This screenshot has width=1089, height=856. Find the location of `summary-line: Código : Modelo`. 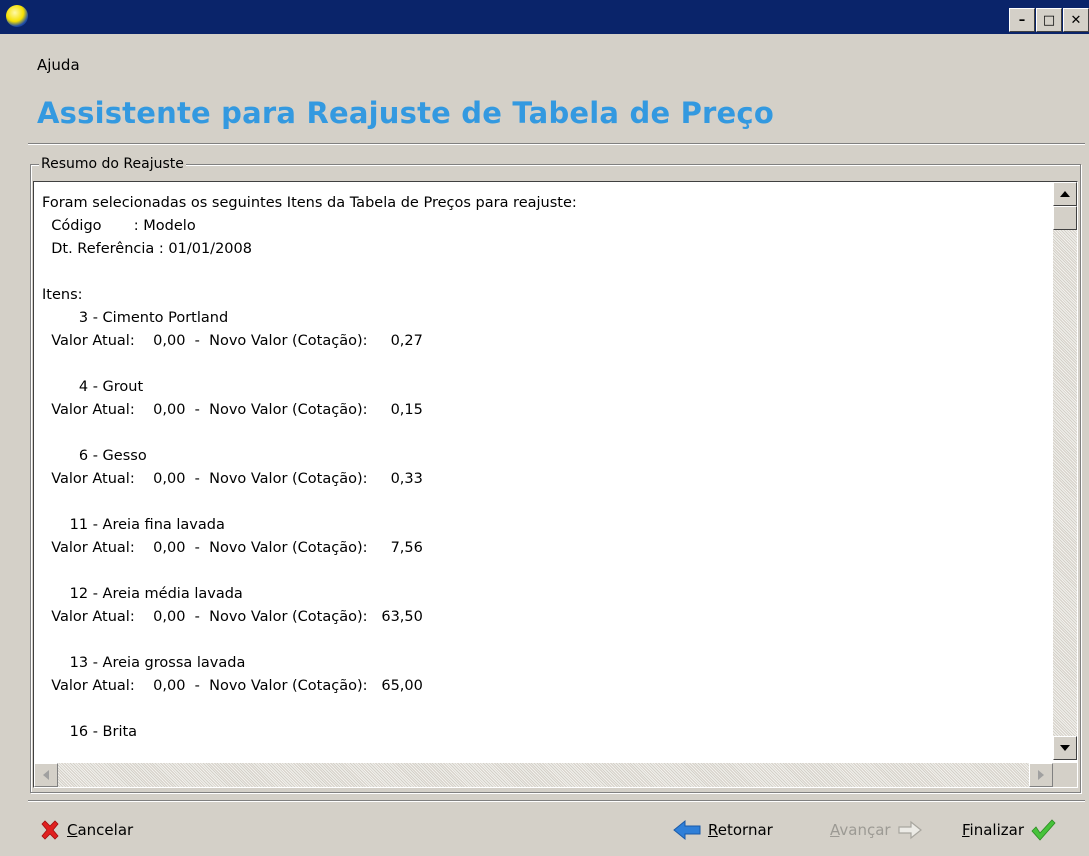

summary-line: Código : Modelo is located at coordinates (119, 226).